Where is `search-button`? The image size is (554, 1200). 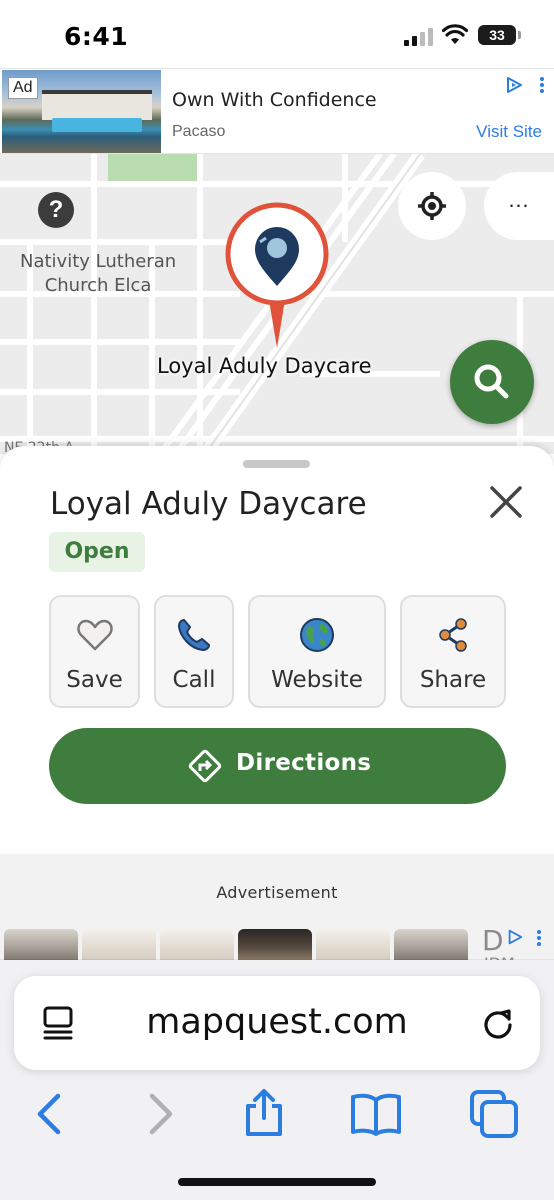
search-button is located at coordinates (492, 382).